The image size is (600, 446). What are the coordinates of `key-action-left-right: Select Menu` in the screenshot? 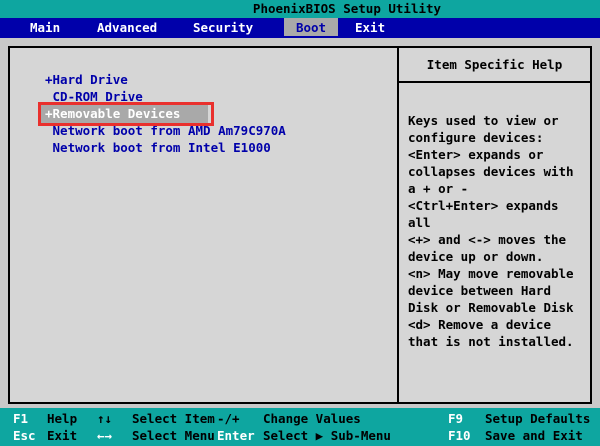 It's located at (173, 435).